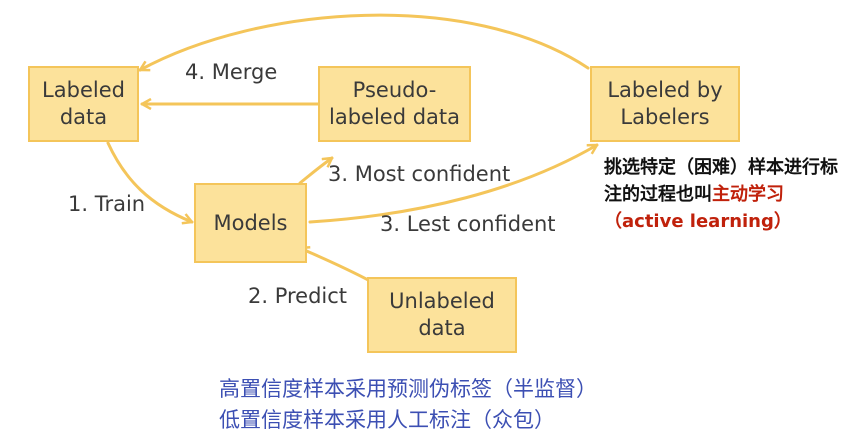 The width and height of the screenshot is (849, 438). I want to click on edge-label-lest-confident: 3. Lest confident, so click(468, 224).